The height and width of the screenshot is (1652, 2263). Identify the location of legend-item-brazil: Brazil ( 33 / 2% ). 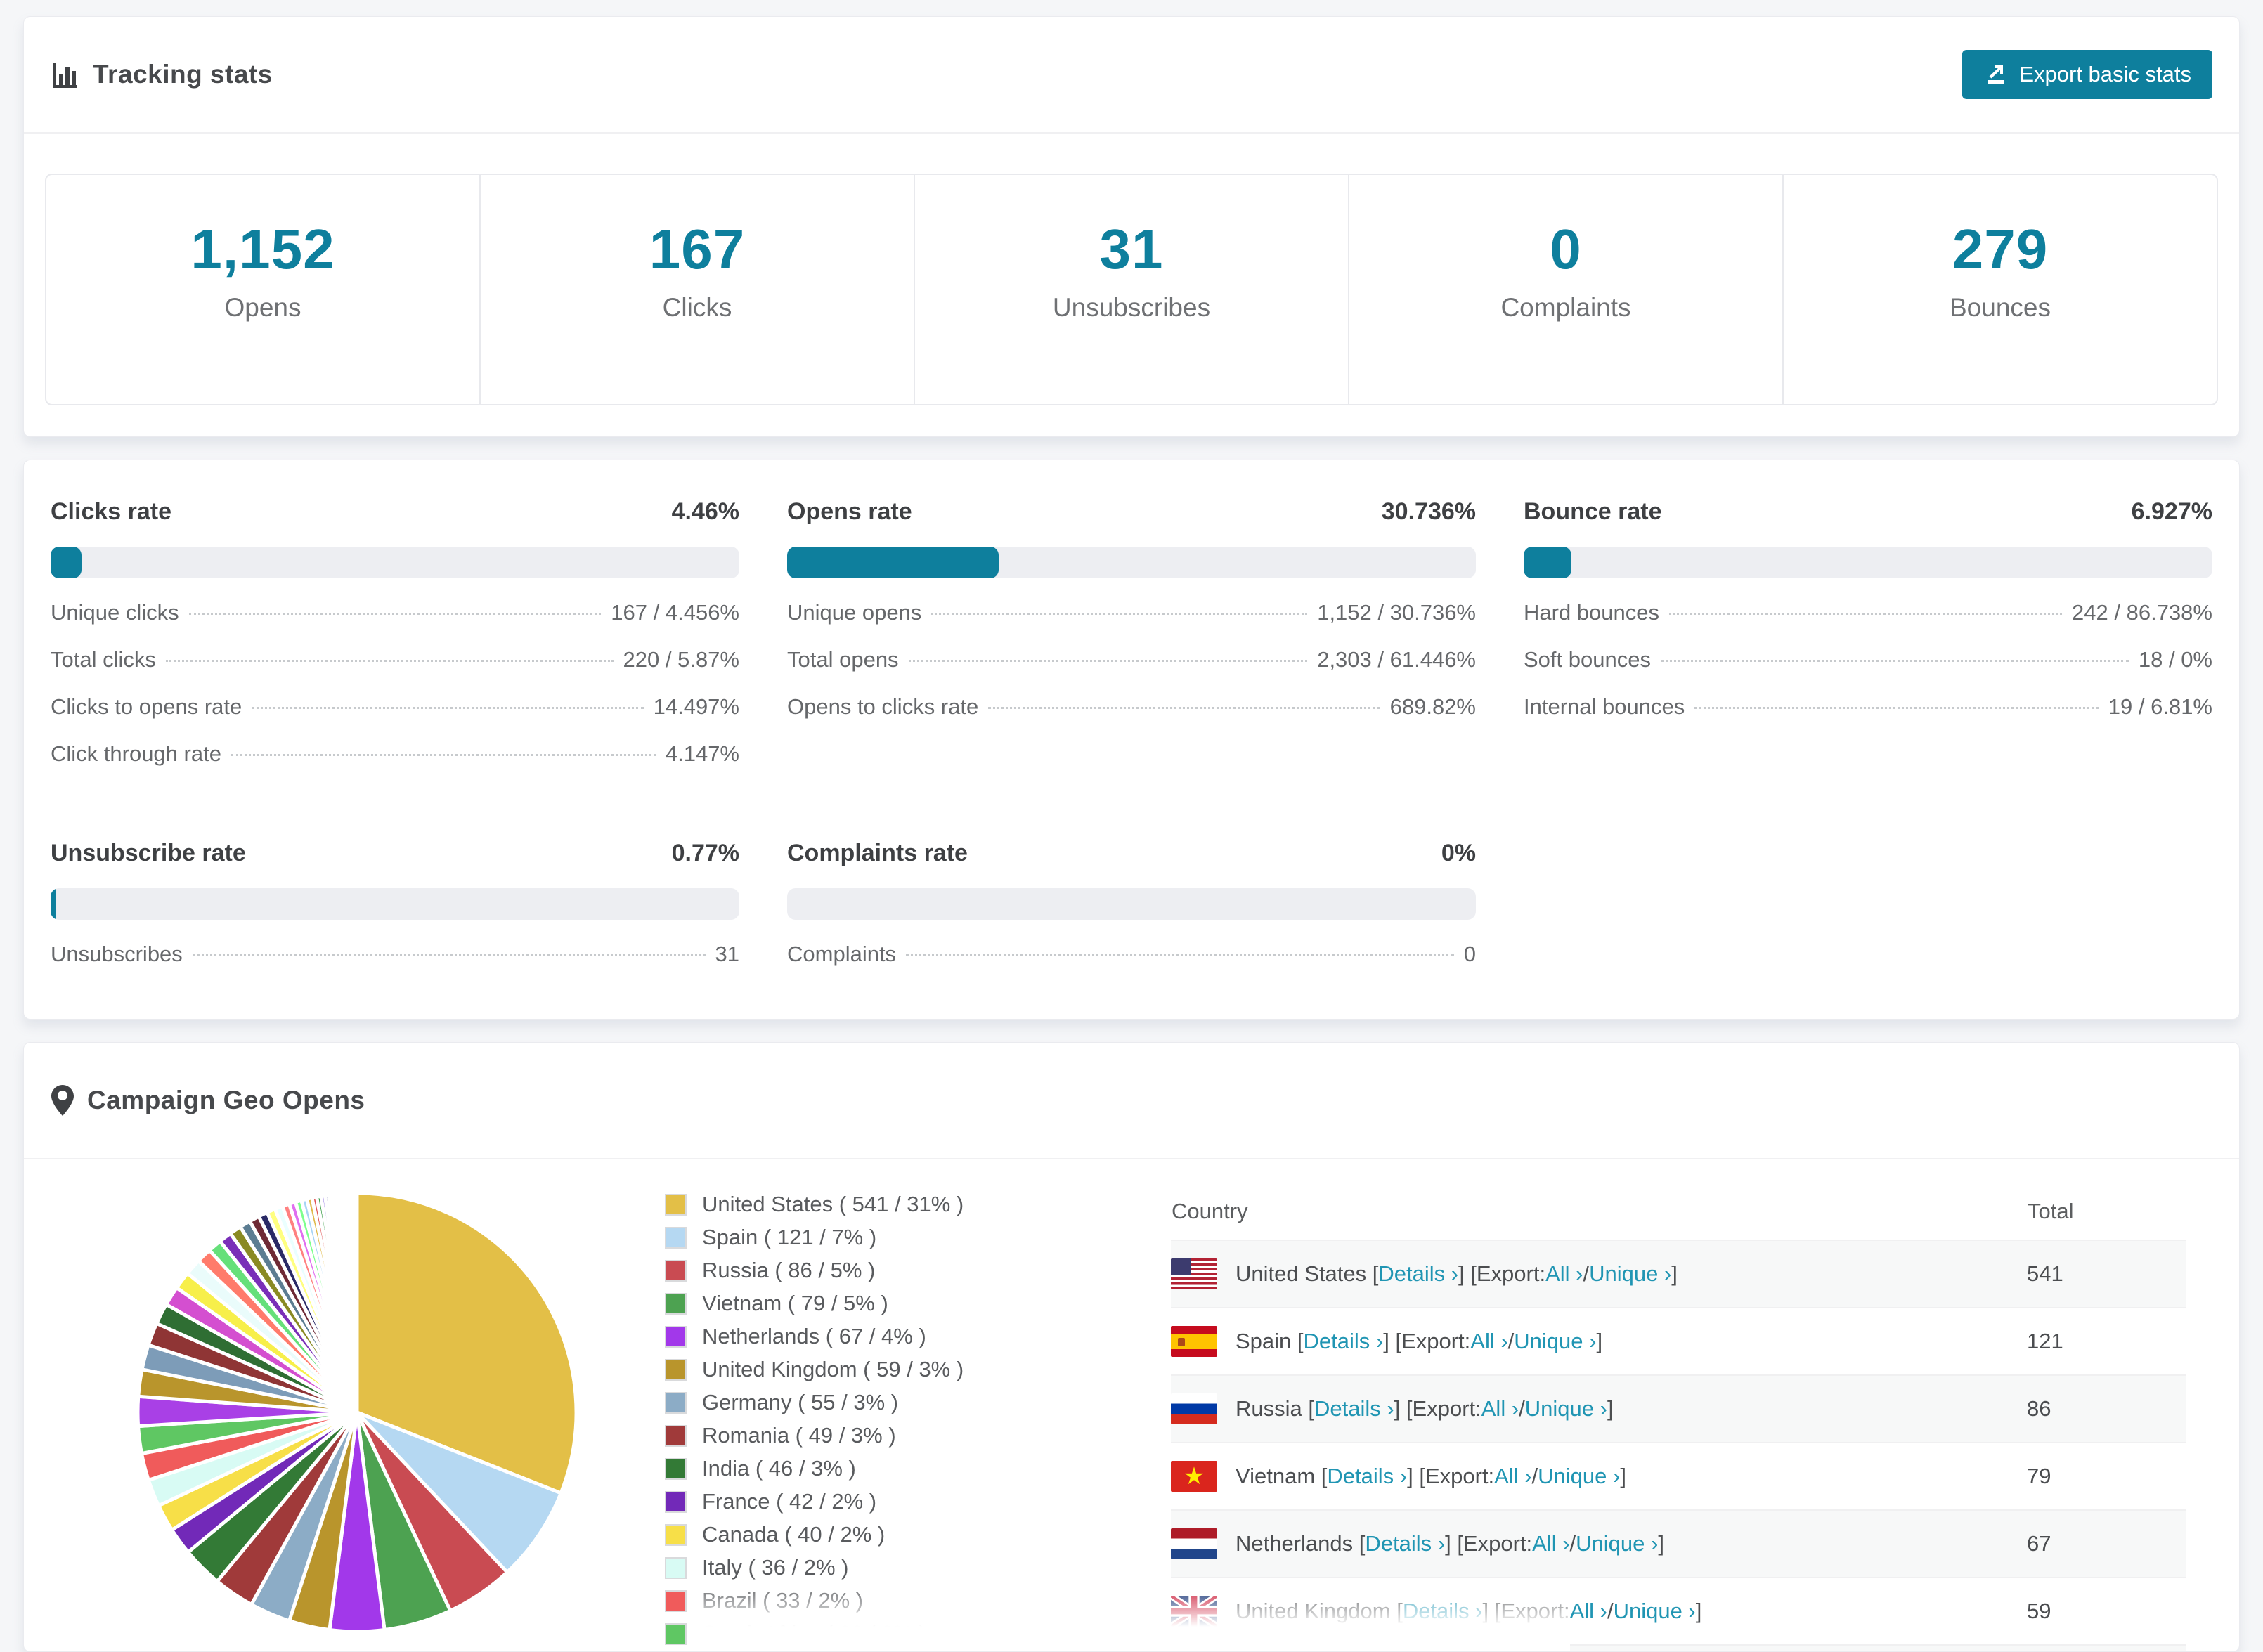
(861, 1600).